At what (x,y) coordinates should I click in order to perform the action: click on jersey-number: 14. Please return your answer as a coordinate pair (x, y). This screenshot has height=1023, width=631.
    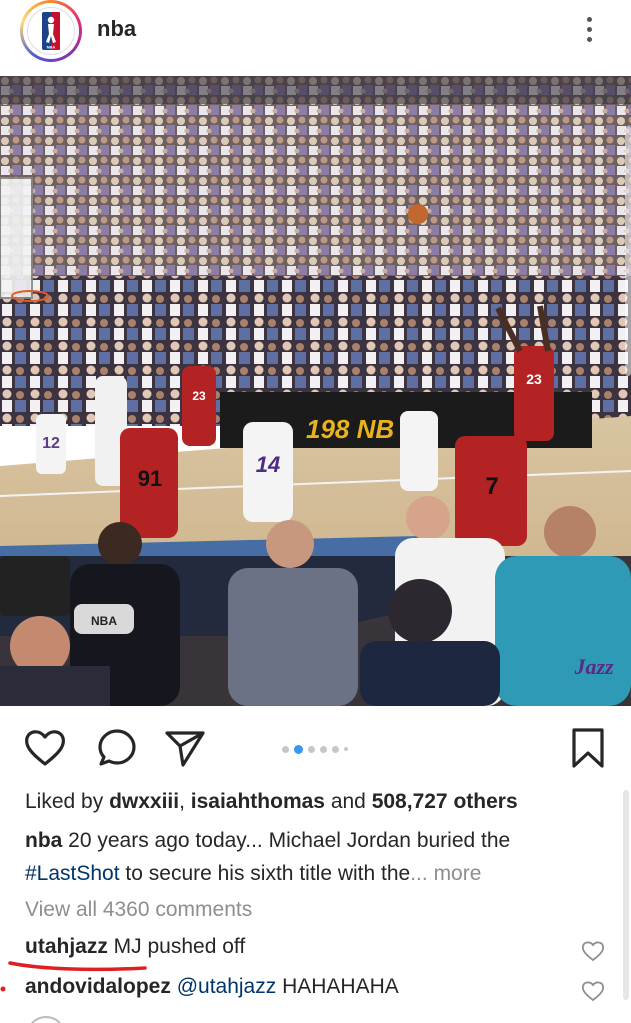
    Looking at the image, I should click on (268, 464).